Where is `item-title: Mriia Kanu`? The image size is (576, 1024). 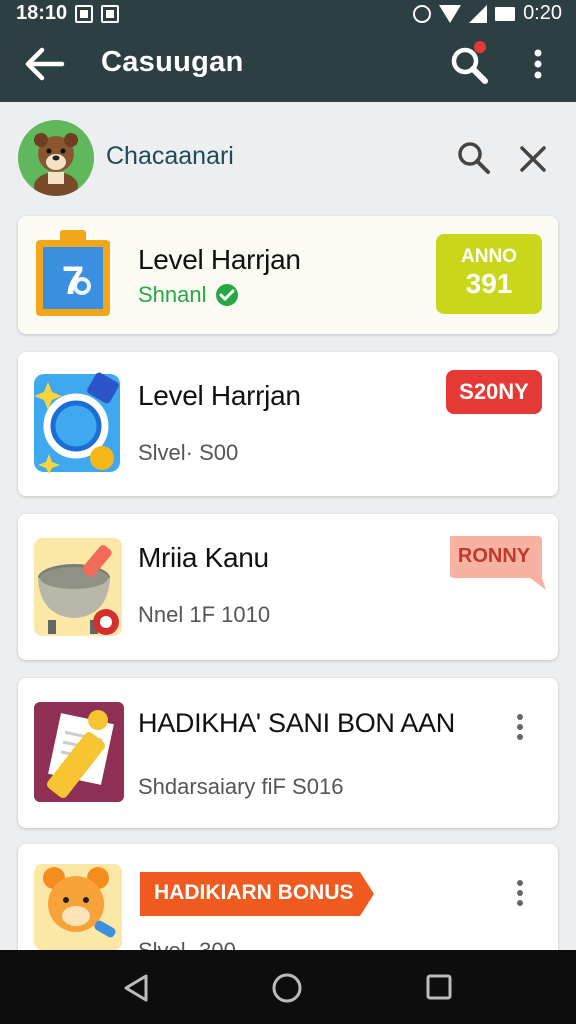 item-title: Mriia Kanu is located at coordinates (203, 557).